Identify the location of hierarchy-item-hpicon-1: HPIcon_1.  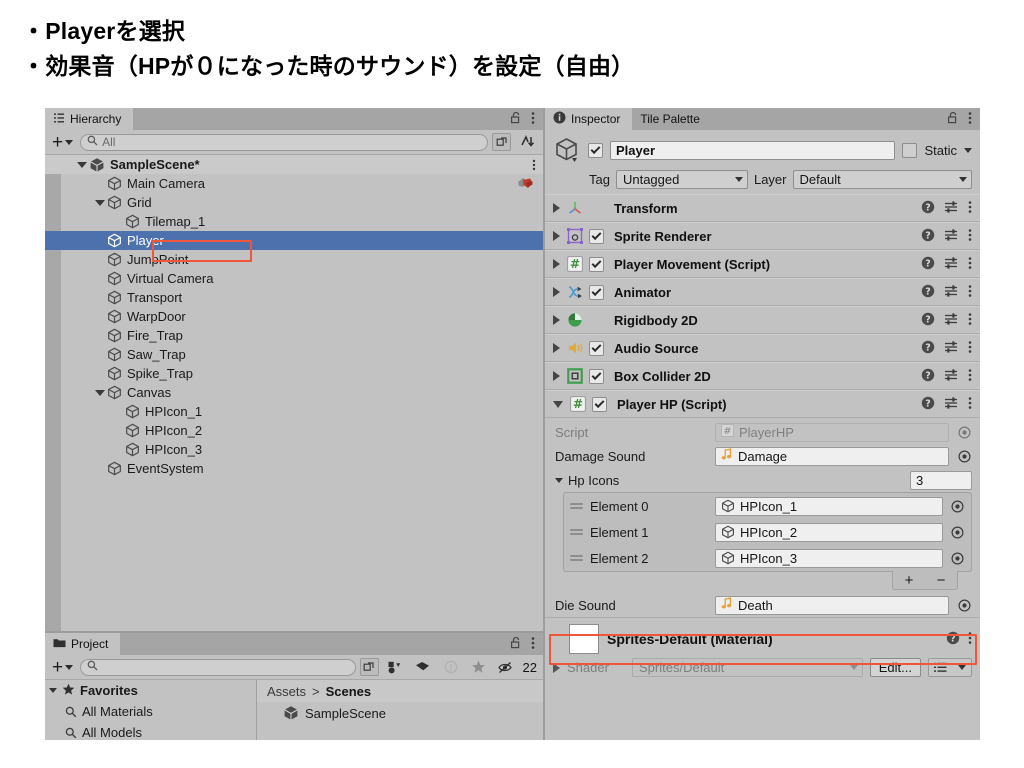
(294, 411).